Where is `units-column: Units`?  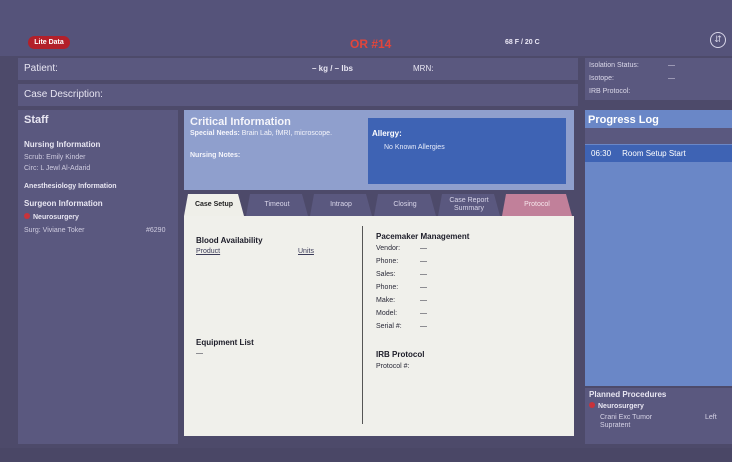
units-column: Units is located at coordinates (306, 251).